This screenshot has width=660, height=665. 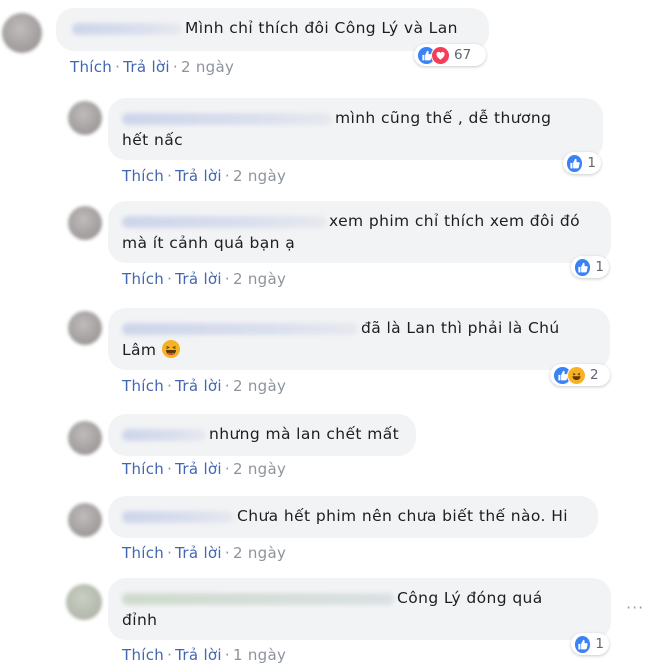 I want to click on comment-bubble: Chưa hết phim nên chưa biết thế nào. Hi, so click(x=353, y=517).